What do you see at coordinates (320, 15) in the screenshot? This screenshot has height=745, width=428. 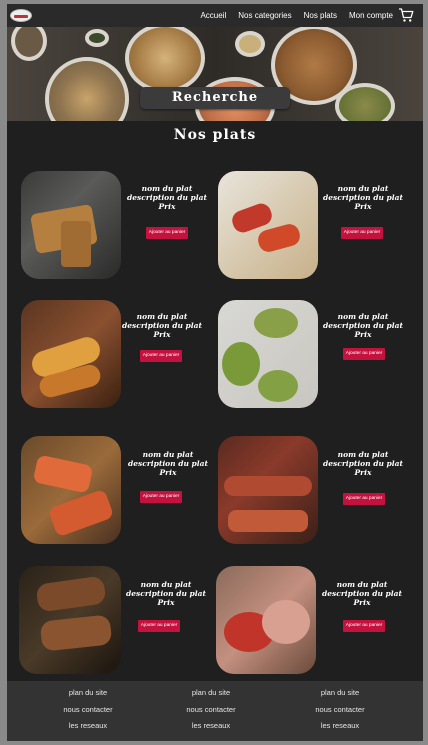 I see `nav-link-plats: Nos plats` at bounding box center [320, 15].